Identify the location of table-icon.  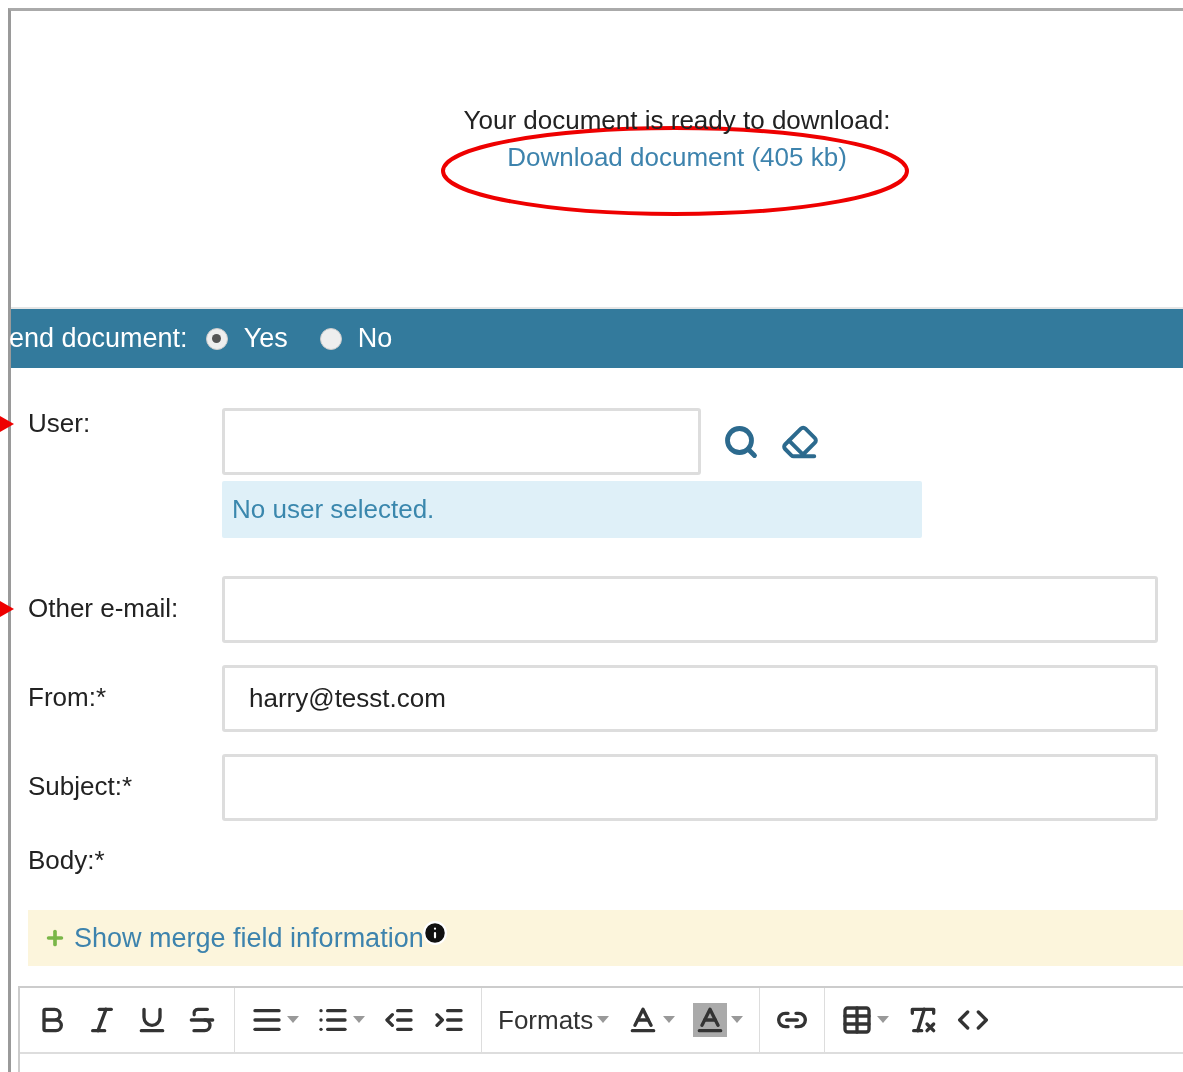
(857, 1020).